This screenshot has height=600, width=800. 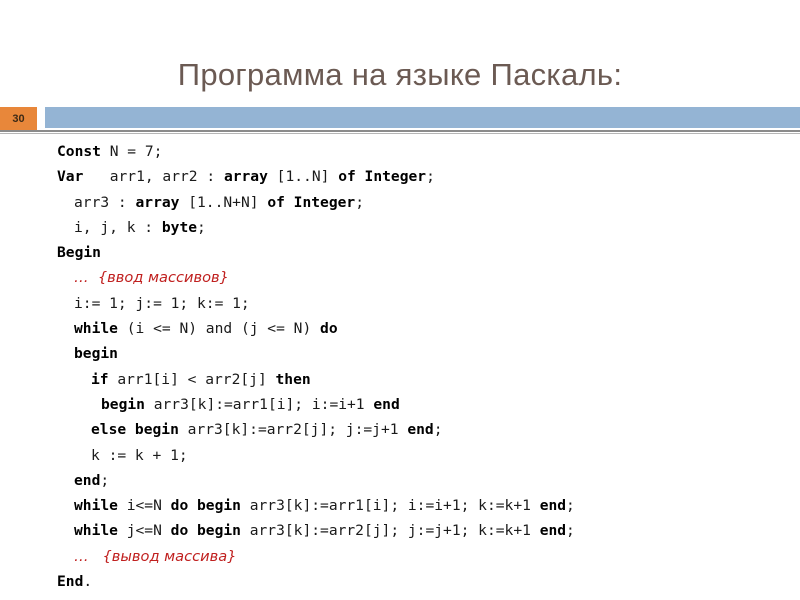 I want to click on code-token-keyword: byte, so click(x=179, y=227).